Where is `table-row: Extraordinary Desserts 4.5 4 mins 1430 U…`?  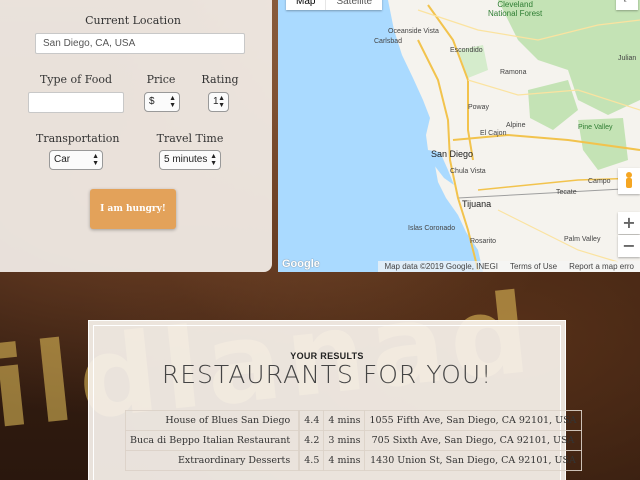
table-row: Extraordinary Desserts 4.5 4 mins 1430 U… is located at coordinates (353, 460).